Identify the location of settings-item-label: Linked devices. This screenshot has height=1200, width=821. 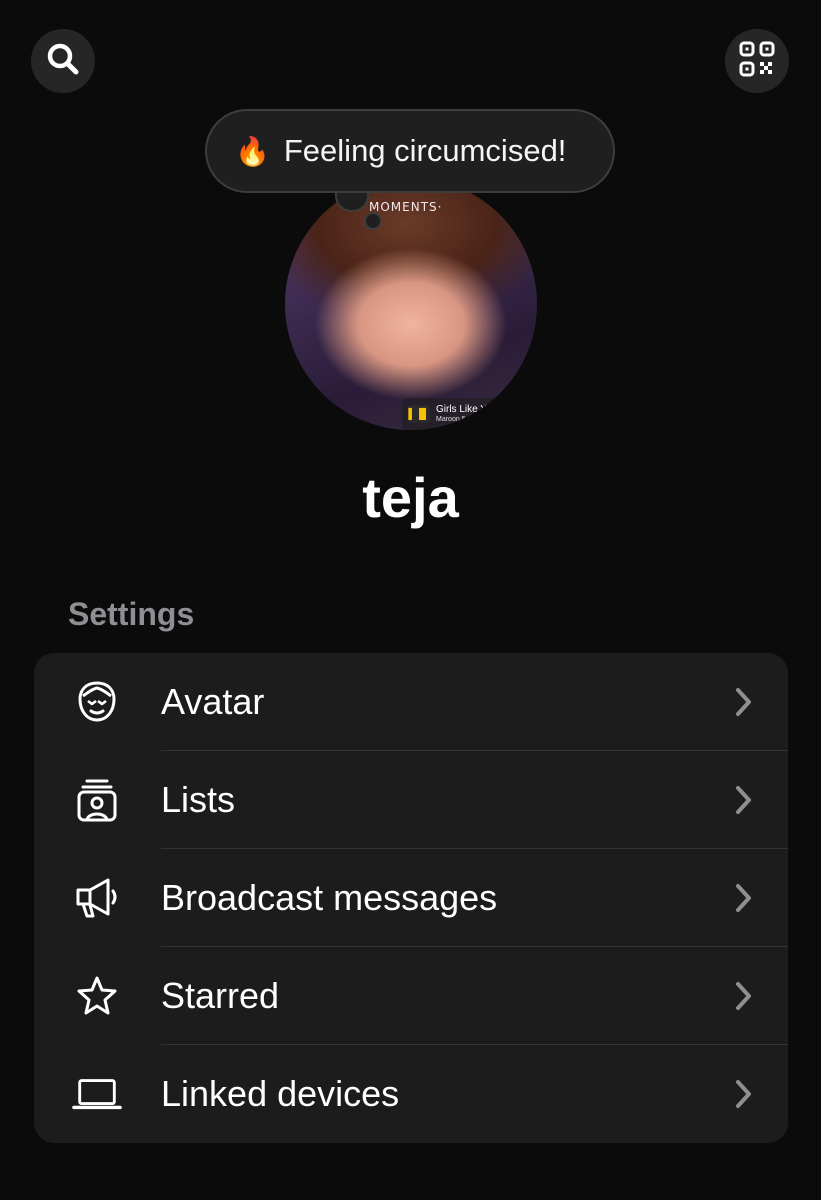
(280, 1093).